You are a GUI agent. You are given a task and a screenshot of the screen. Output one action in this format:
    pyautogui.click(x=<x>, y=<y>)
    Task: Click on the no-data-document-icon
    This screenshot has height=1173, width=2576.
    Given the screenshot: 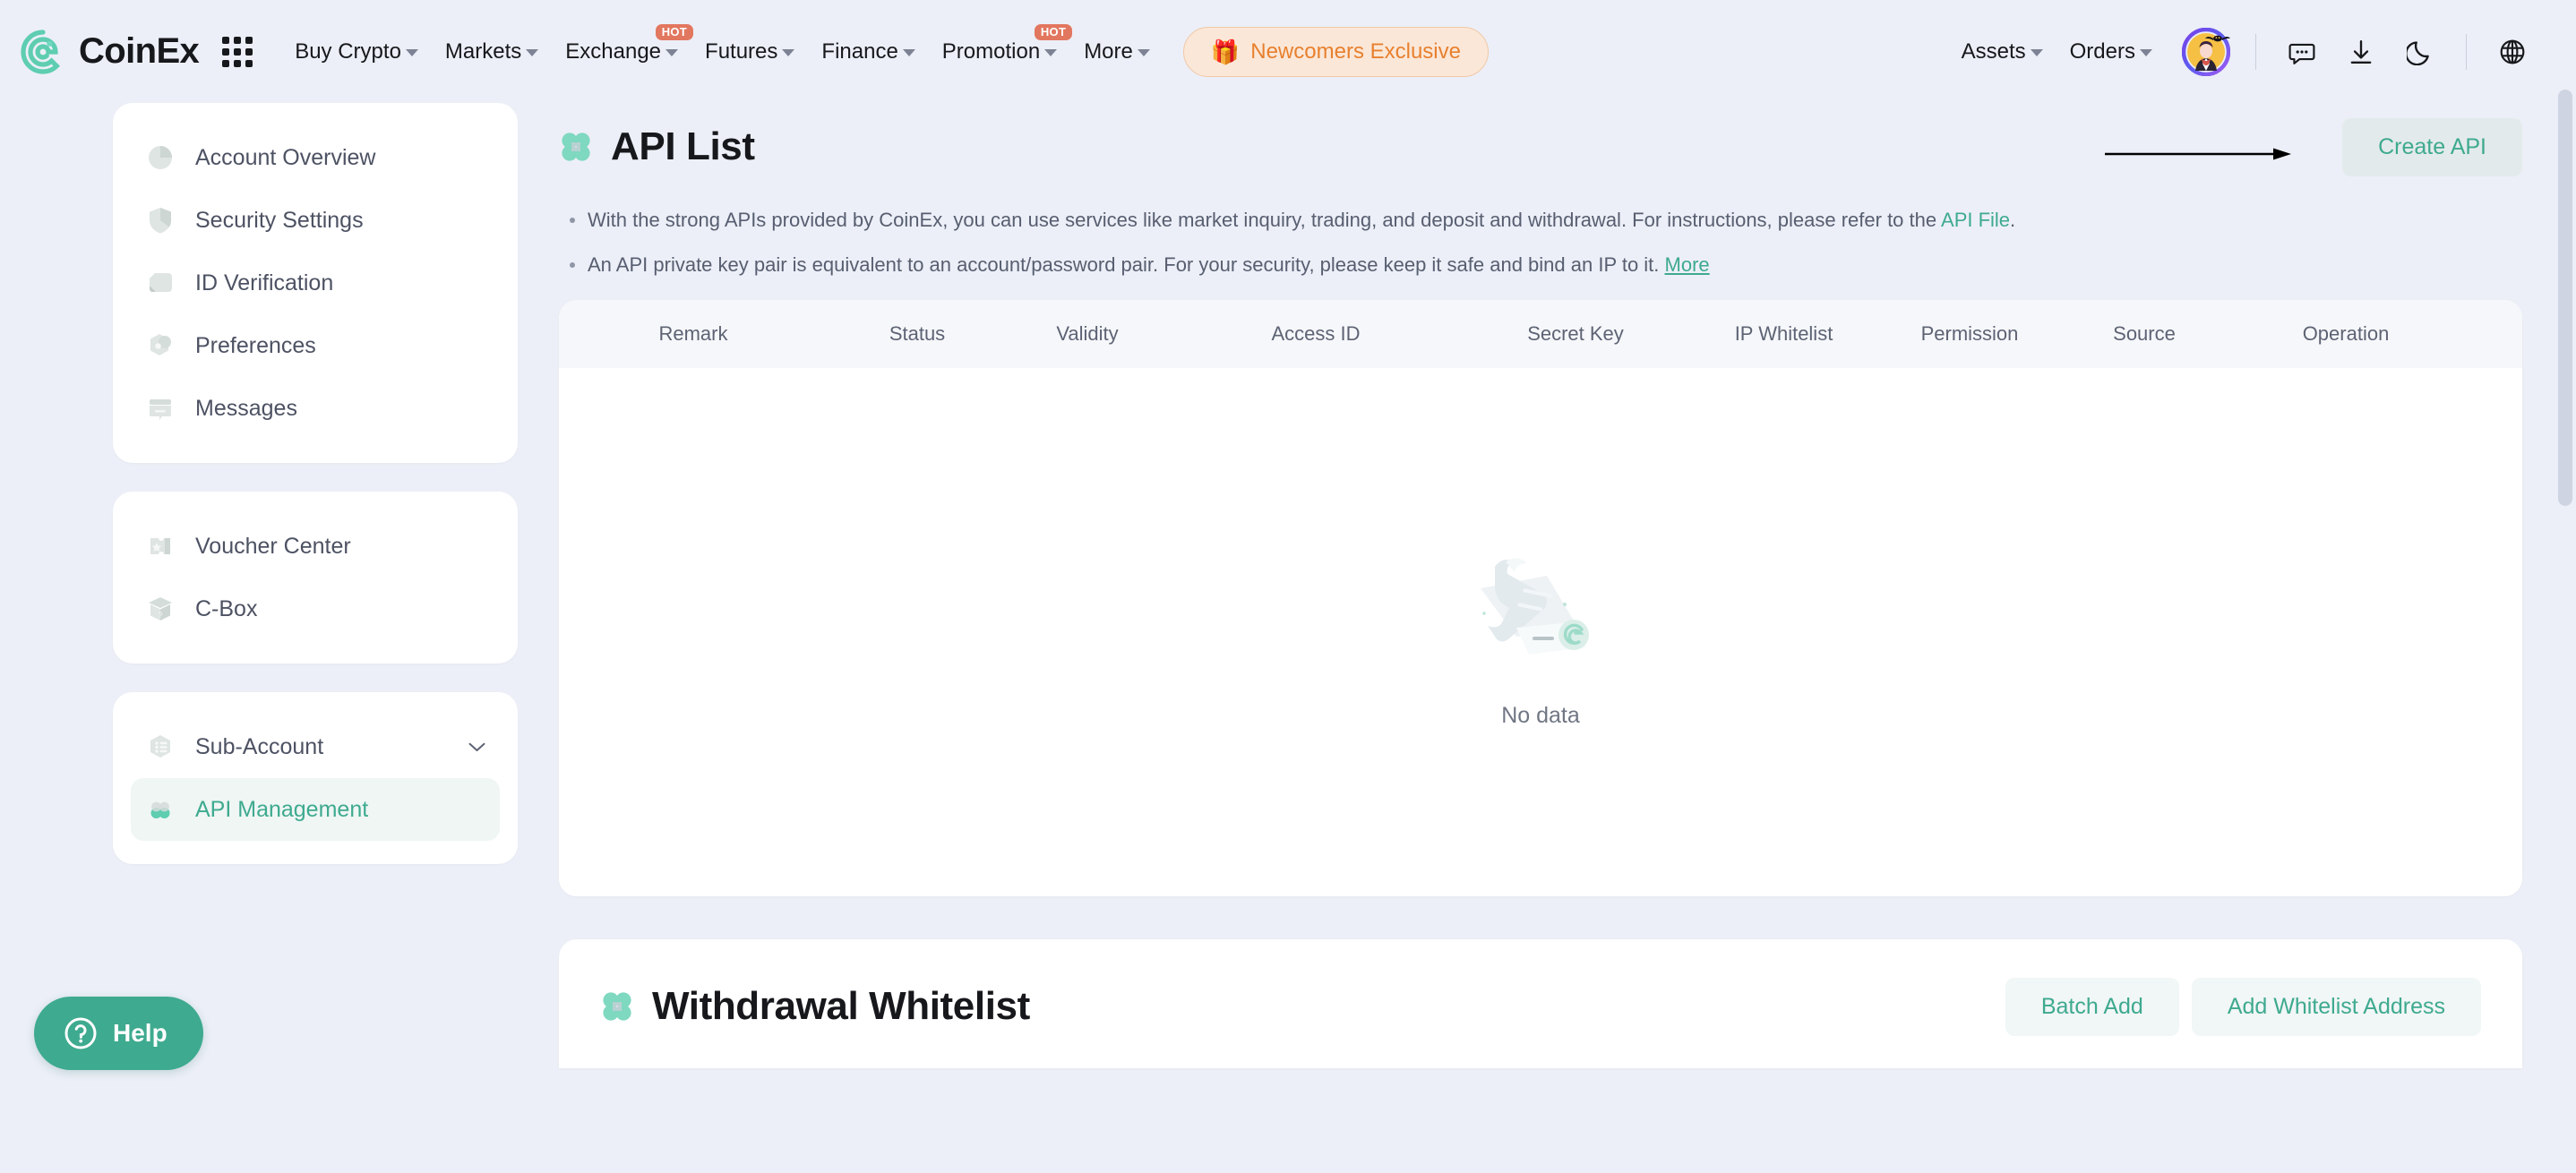 What is the action you would take?
    pyautogui.click(x=1535, y=606)
    